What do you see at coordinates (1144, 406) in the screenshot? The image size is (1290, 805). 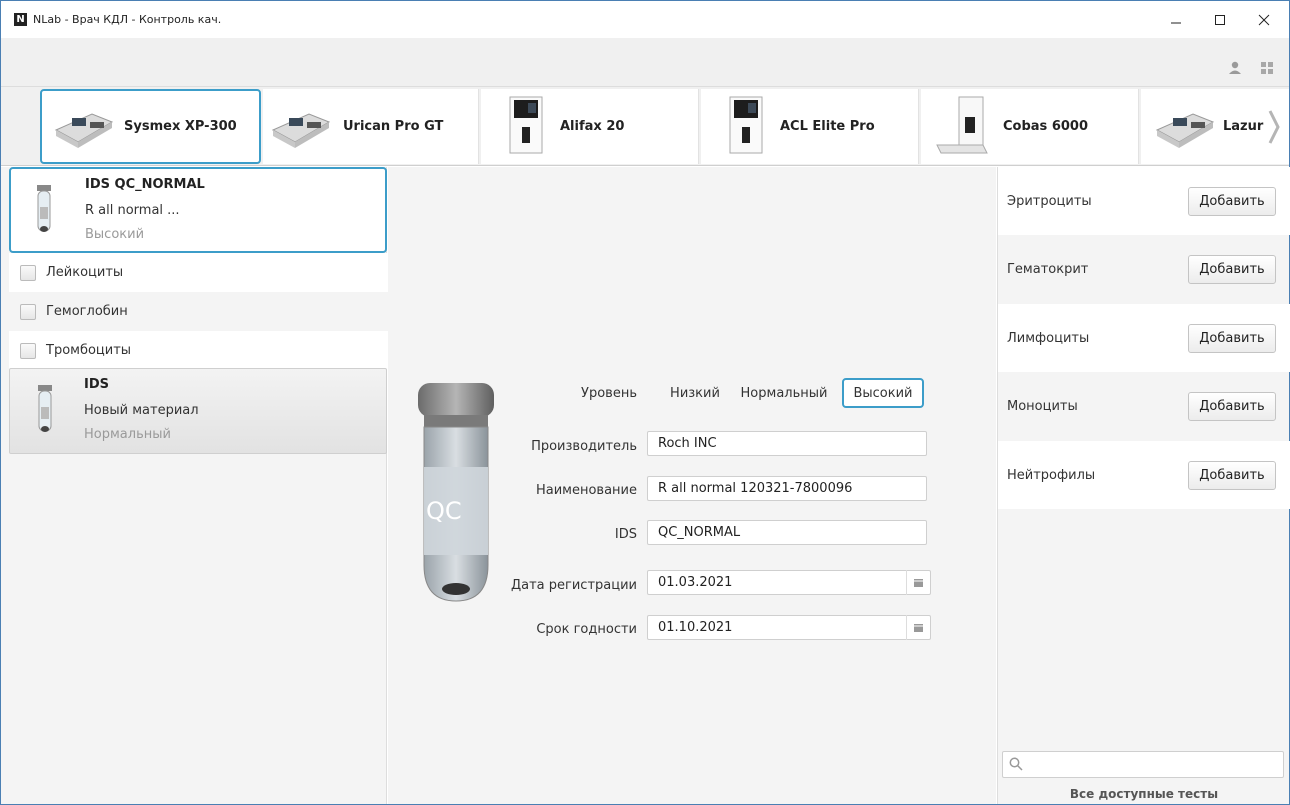 I see `available-test-row: Моноциты Добавить` at bounding box center [1144, 406].